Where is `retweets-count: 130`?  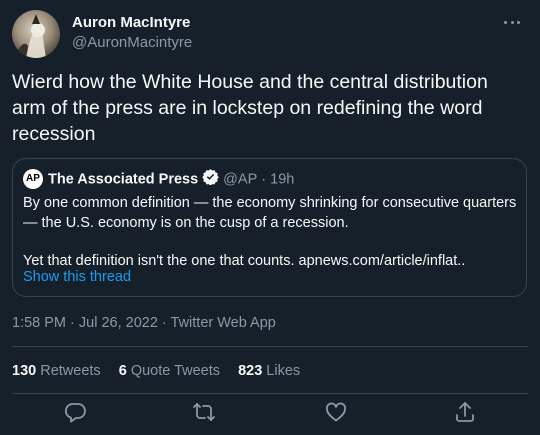
retweets-count: 130 is located at coordinates (24, 371).